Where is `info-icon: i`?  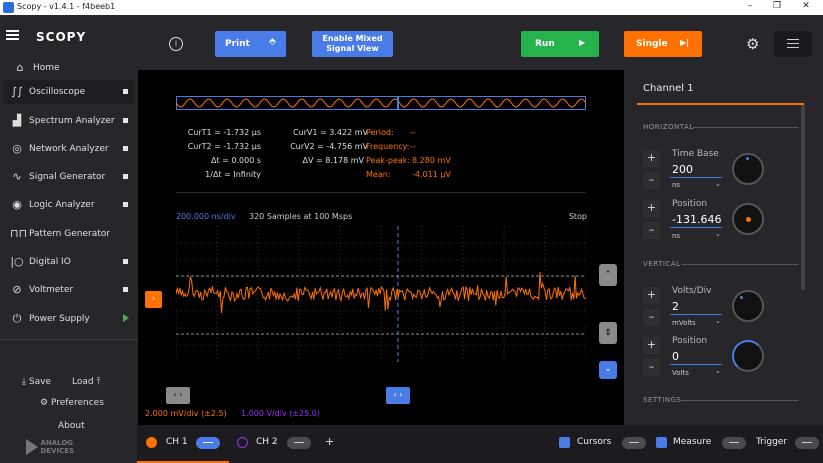 info-icon: i is located at coordinates (176, 44).